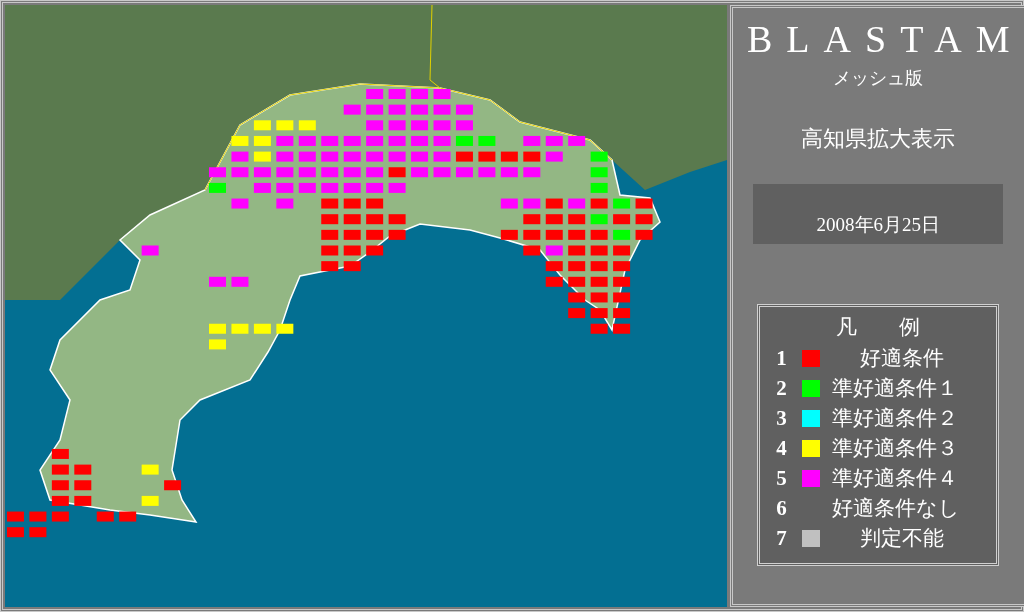 Image resolution: width=1024 pixels, height=612 pixels. Describe the element at coordinates (878, 139) in the screenshot. I see `view-label: 高知県拡大表示` at that location.